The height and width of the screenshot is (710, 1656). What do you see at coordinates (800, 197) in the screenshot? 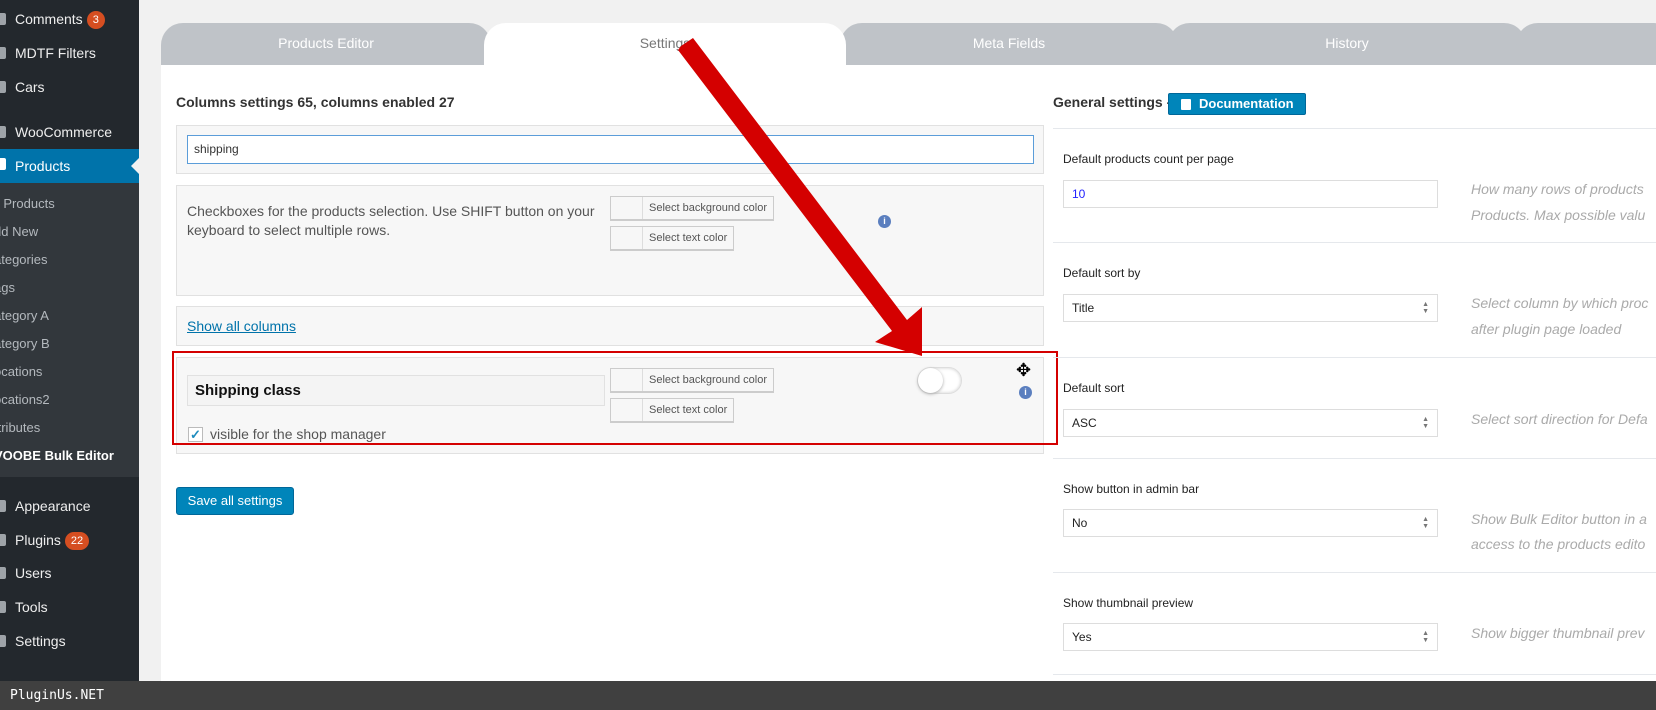
I see `annotation-arrow-icon` at bounding box center [800, 197].